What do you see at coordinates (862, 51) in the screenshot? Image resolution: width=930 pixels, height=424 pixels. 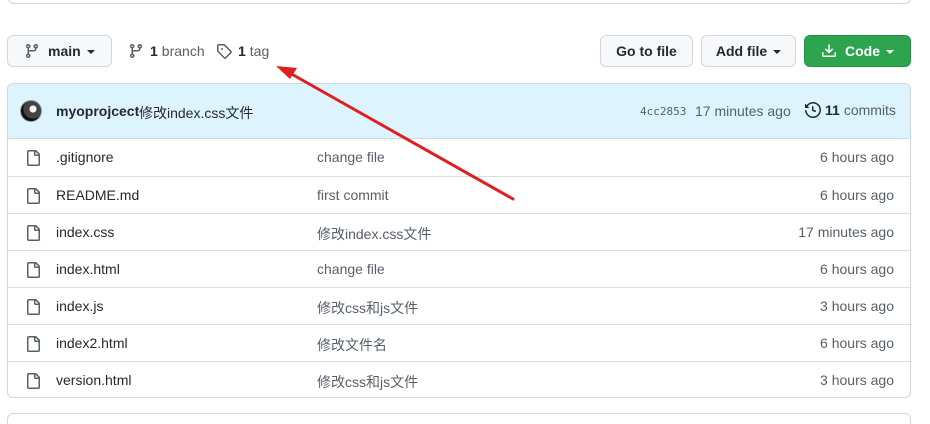 I see `code-label: Code` at bounding box center [862, 51].